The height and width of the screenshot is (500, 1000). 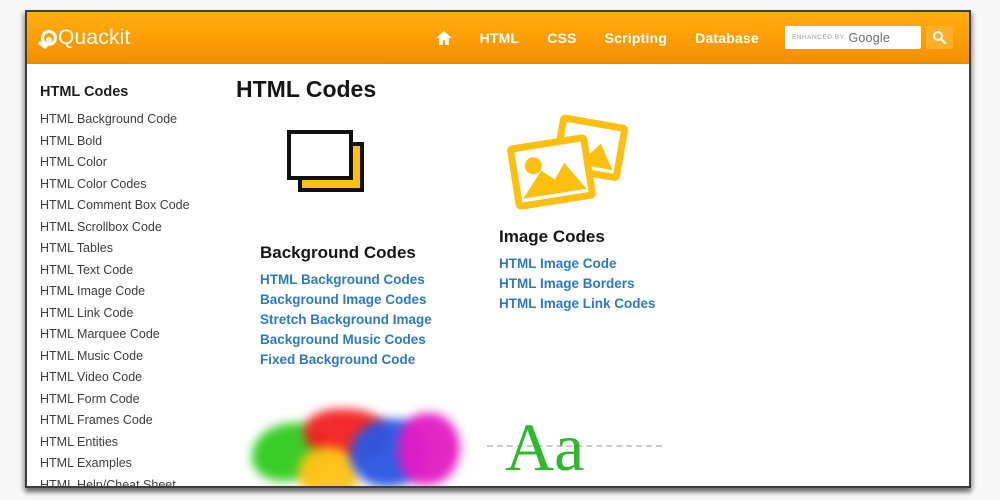 What do you see at coordinates (76, 248) in the screenshot?
I see `sidebar-item-tables: HTML Tables` at bounding box center [76, 248].